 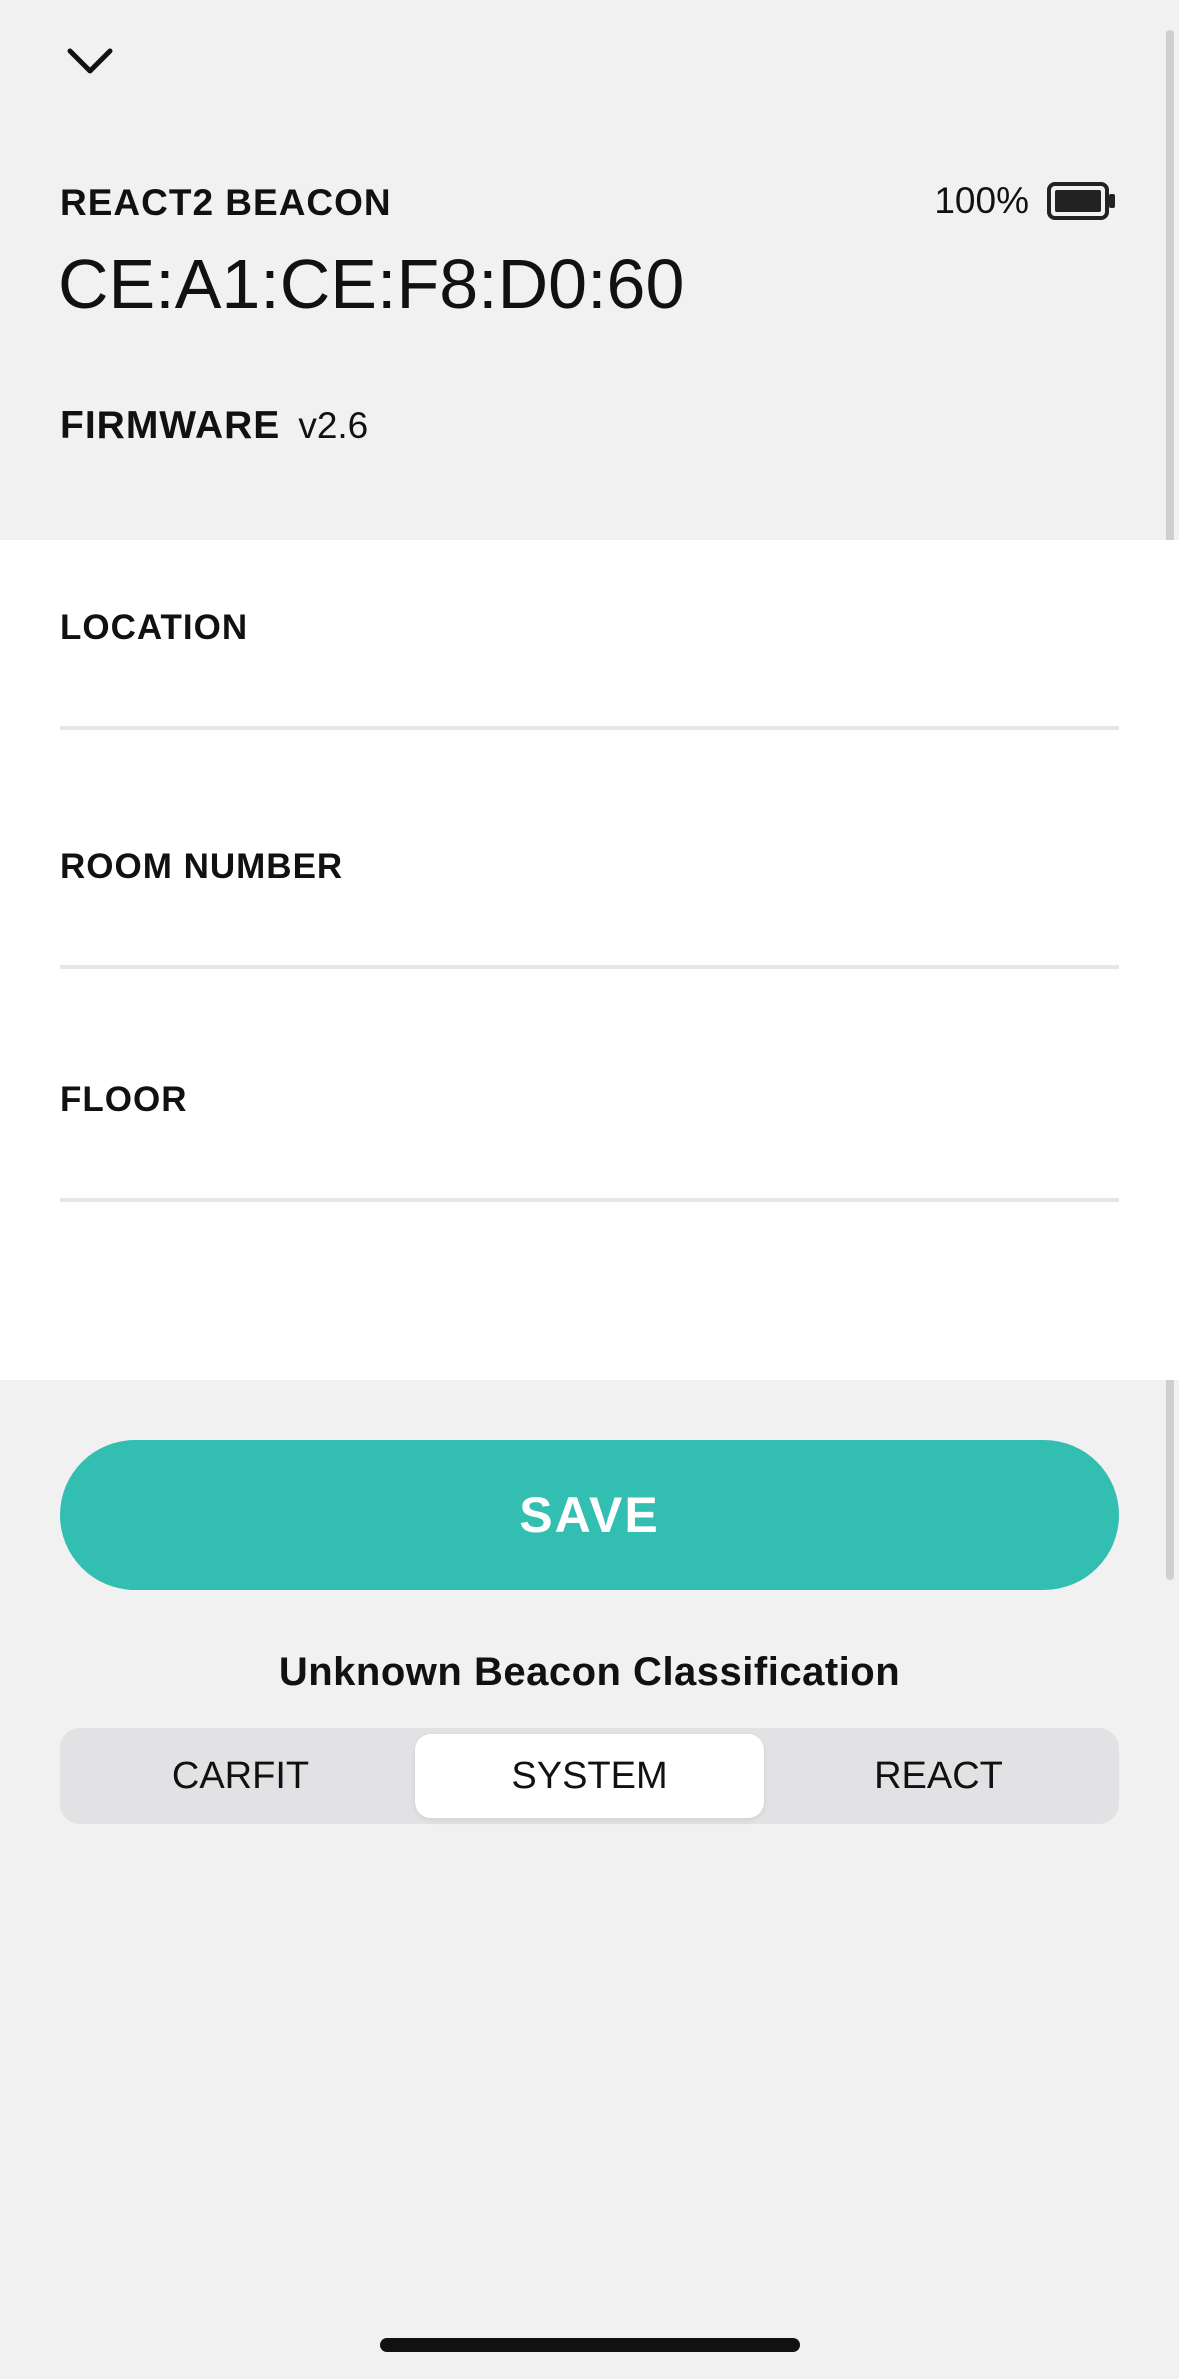 What do you see at coordinates (589, 1515) in the screenshot?
I see `save-button: SAVE` at bounding box center [589, 1515].